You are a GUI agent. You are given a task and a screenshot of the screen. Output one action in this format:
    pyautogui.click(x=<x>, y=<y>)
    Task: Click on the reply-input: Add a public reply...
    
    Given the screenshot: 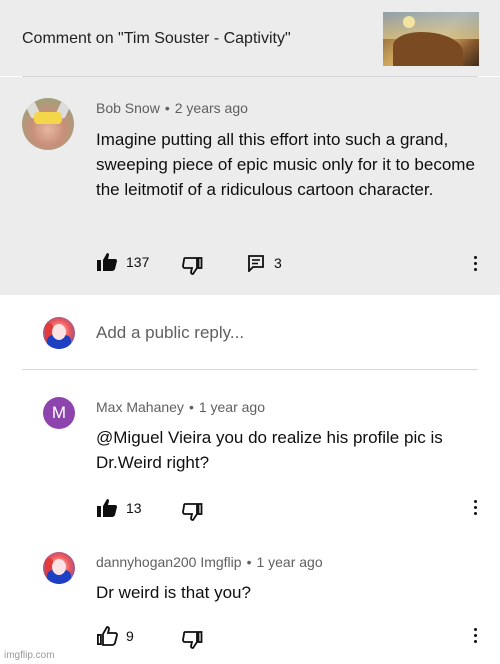 What is the action you would take?
    pyautogui.click(x=170, y=333)
    